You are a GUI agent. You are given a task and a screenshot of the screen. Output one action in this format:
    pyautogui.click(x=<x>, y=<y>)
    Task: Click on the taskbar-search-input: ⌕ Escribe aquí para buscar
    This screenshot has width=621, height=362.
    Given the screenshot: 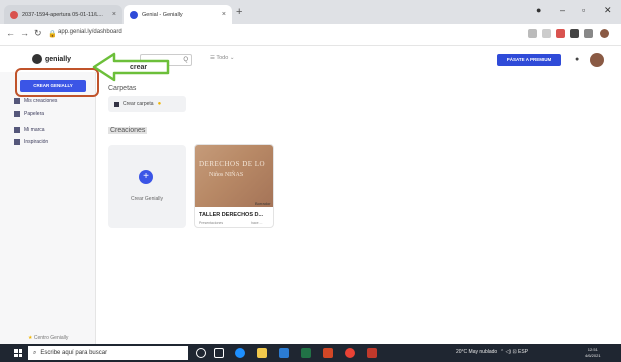 What is the action you would take?
    pyautogui.click(x=108, y=353)
    